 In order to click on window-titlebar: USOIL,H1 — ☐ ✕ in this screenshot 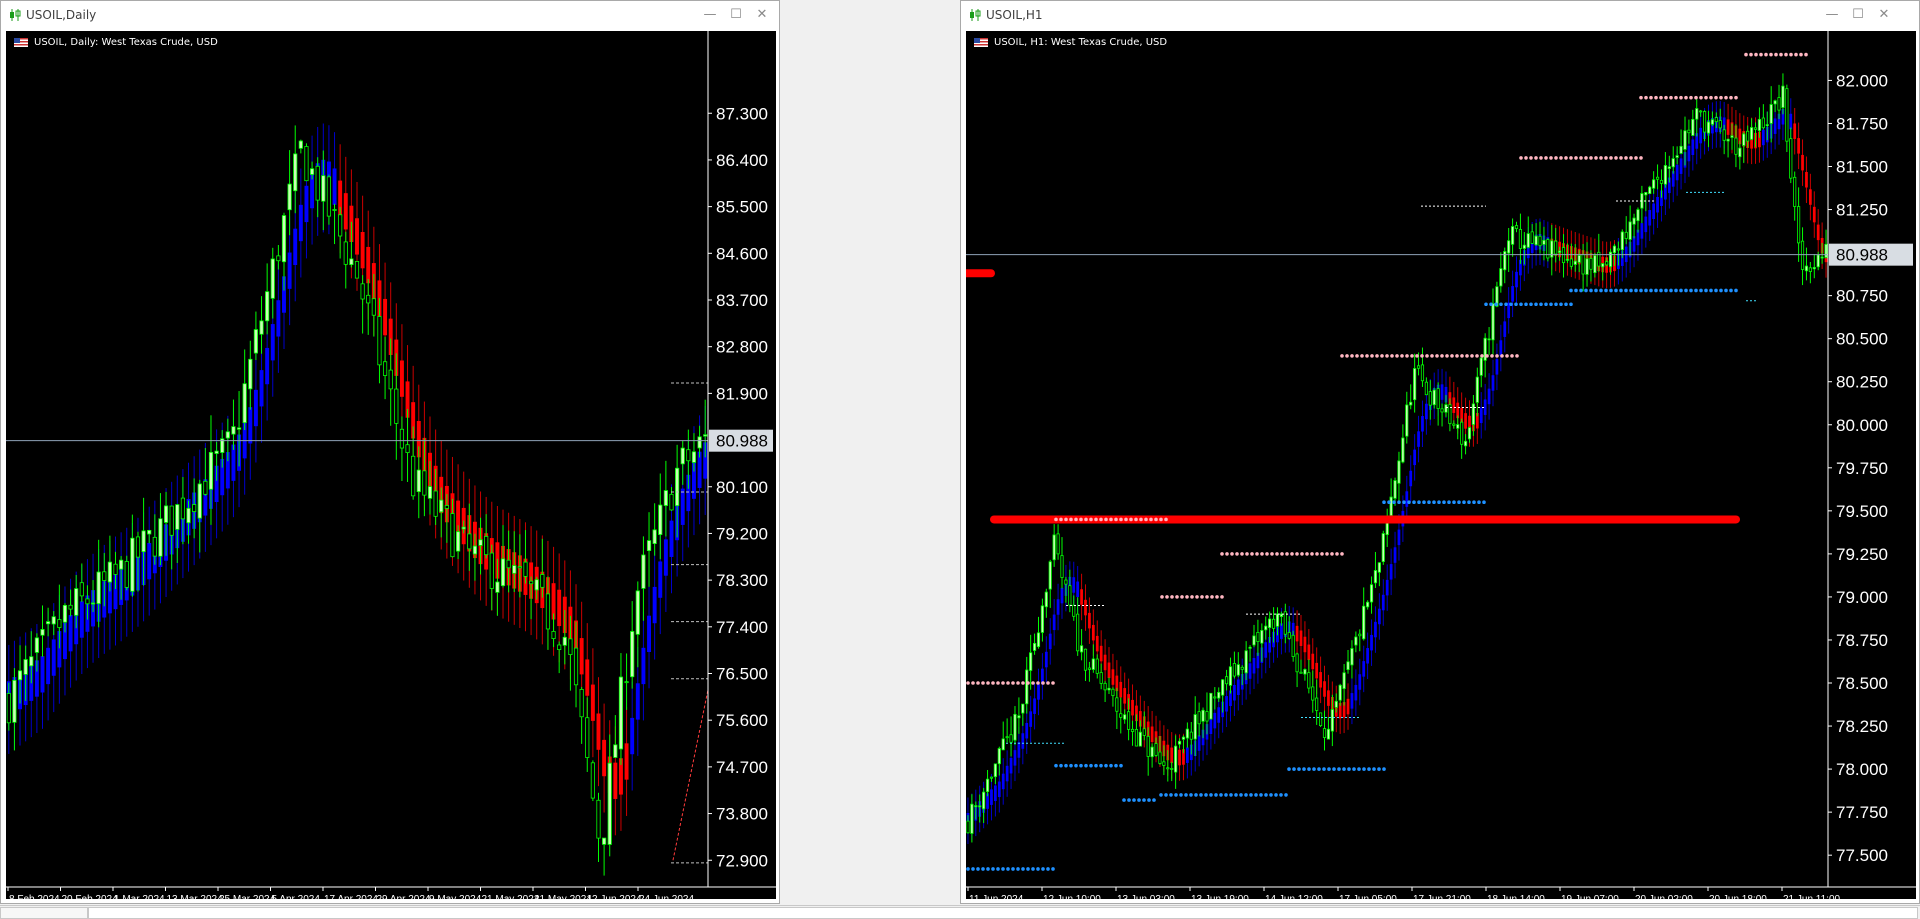, I will do `click(1440, 15)`.